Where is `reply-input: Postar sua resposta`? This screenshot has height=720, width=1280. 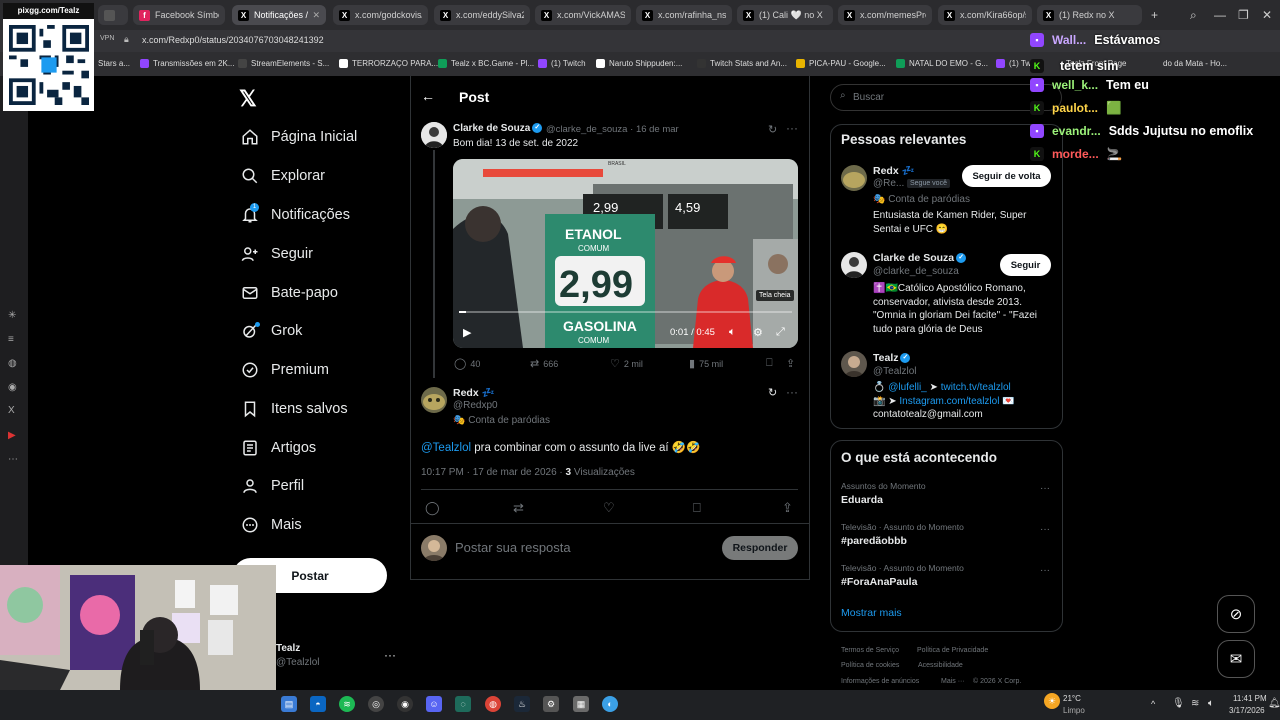 reply-input: Postar sua resposta is located at coordinates (513, 547).